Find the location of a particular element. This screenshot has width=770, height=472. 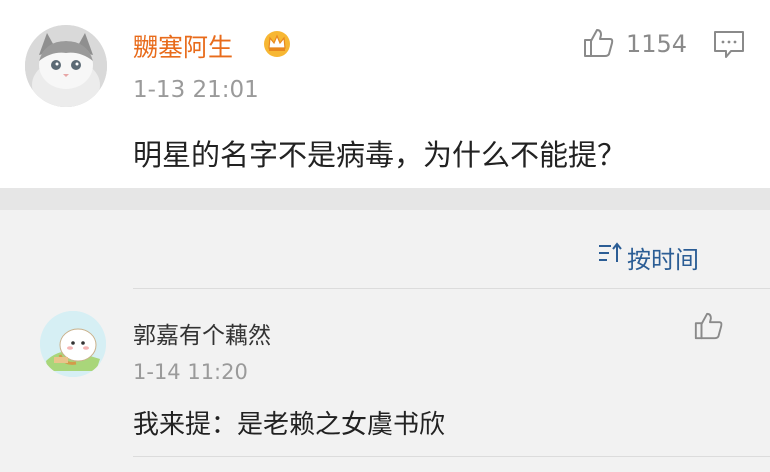

reply-username: 郭嘉有个藕然 is located at coordinates (202, 333).